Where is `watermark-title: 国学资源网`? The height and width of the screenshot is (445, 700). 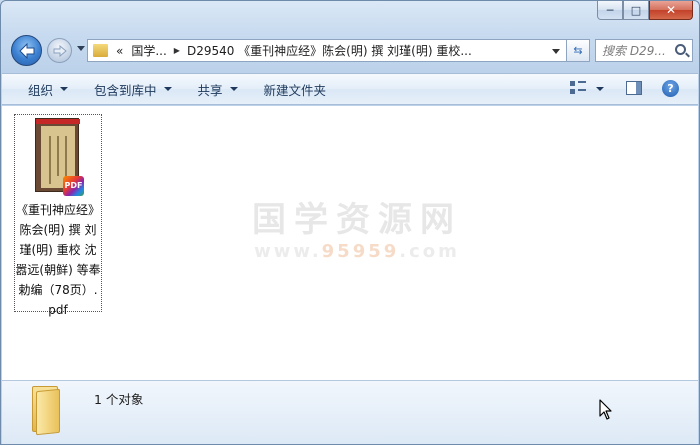
watermark-title: 国学资源网 is located at coordinates (357, 220).